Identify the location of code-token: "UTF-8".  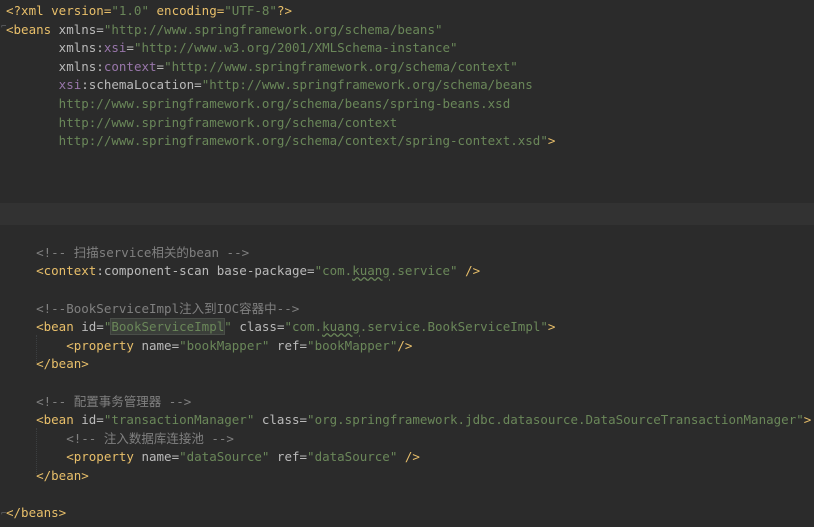
(250, 10).